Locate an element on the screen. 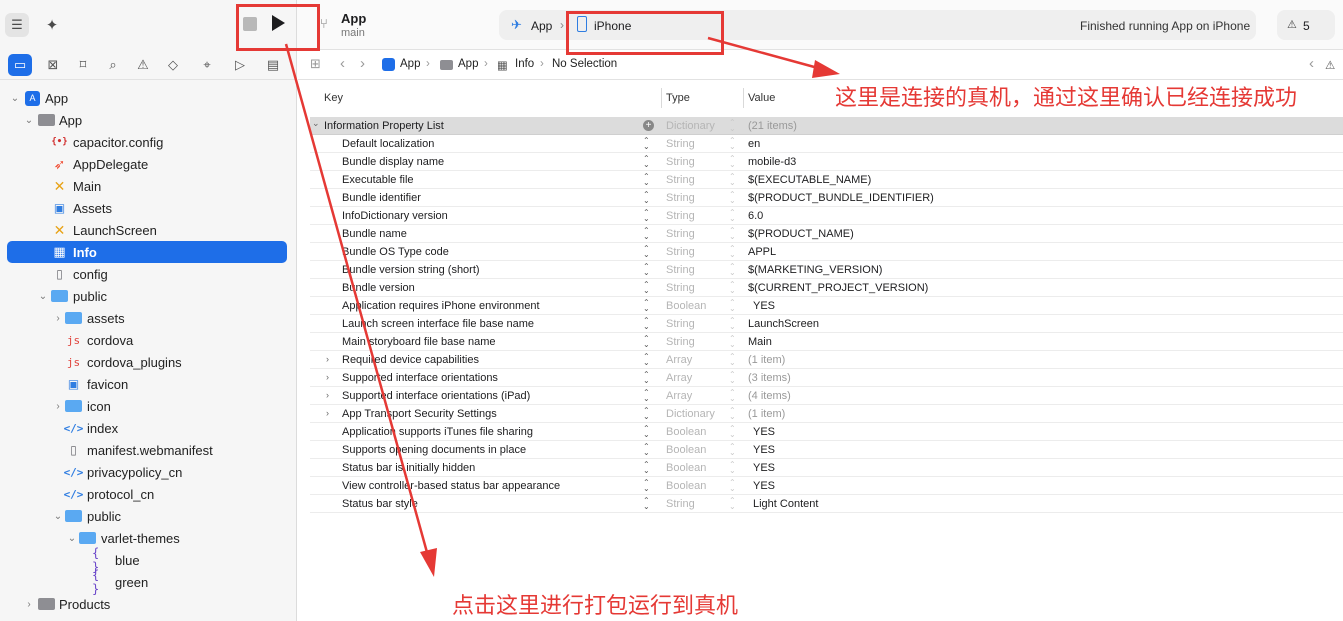 This screenshot has width=1343, height=621. tree-item-public: ⌄ public is located at coordinates (148, 296).